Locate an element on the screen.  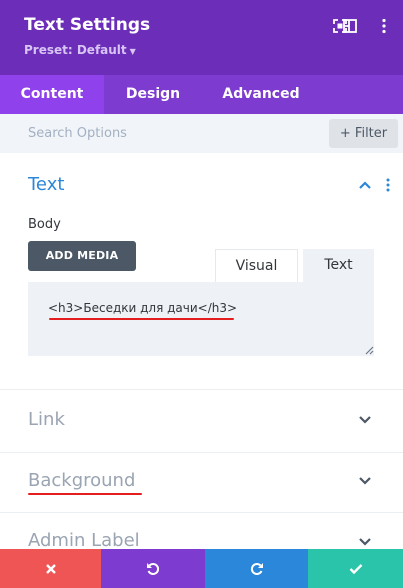
check-icon is located at coordinates (355, 568).